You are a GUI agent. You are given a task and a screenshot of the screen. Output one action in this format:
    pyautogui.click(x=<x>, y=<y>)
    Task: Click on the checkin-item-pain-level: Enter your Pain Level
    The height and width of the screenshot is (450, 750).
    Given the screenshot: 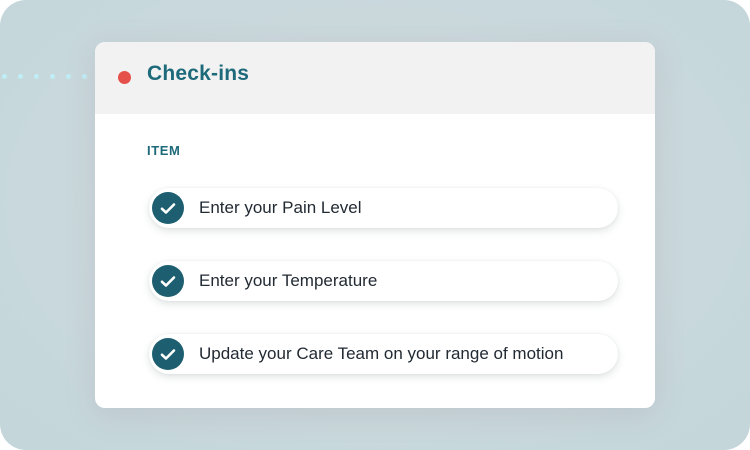 What is the action you would take?
    pyautogui.click(x=383, y=208)
    